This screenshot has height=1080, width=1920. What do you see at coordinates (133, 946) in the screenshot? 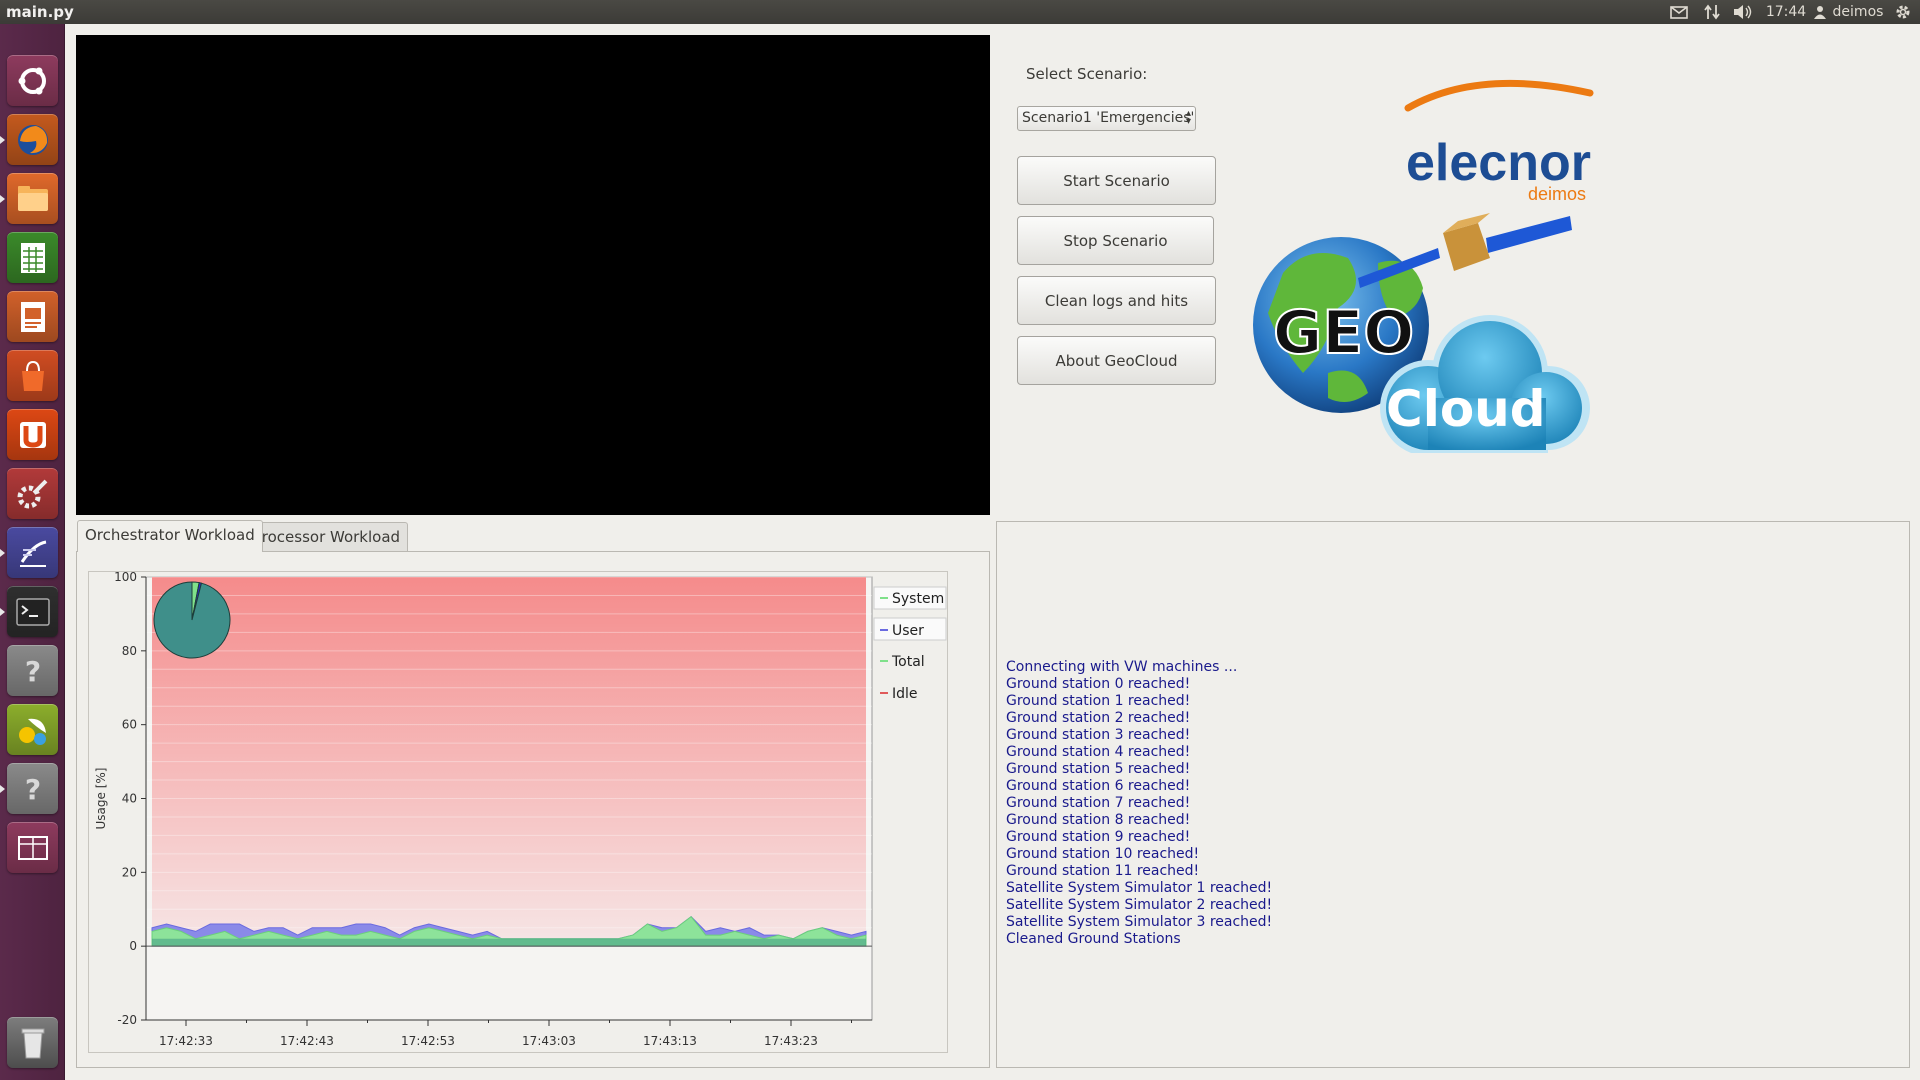
I see `y-tick-label: 0` at bounding box center [133, 946].